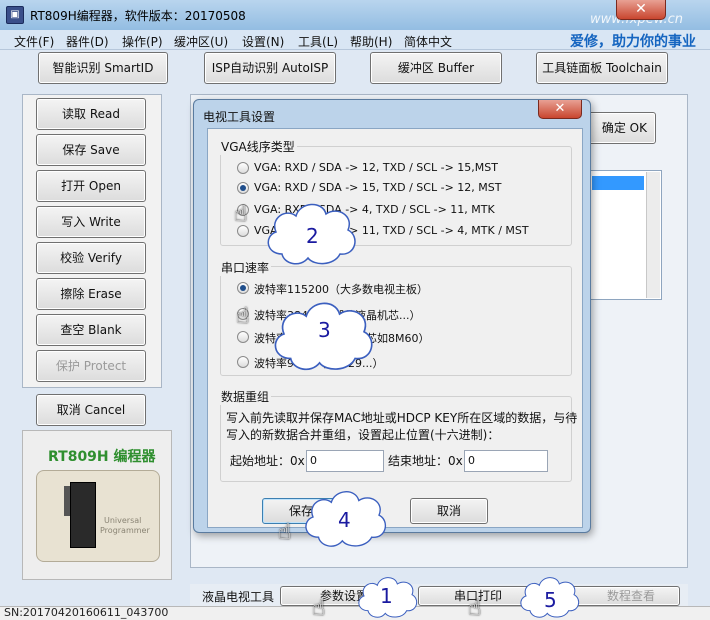 Image resolution: width=710 pixels, height=620 pixels. I want to click on menu-language: 简体中文, so click(428, 41).